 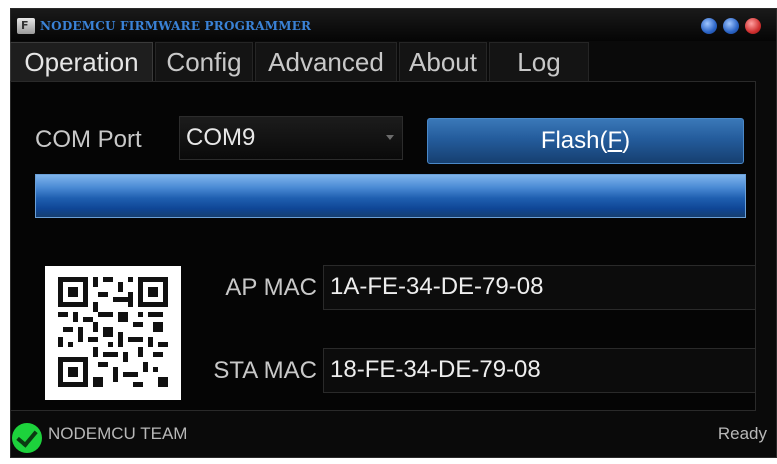 I want to click on sta-mac-field: 18-FE-34-DE-79-08, so click(x=539, y=370).